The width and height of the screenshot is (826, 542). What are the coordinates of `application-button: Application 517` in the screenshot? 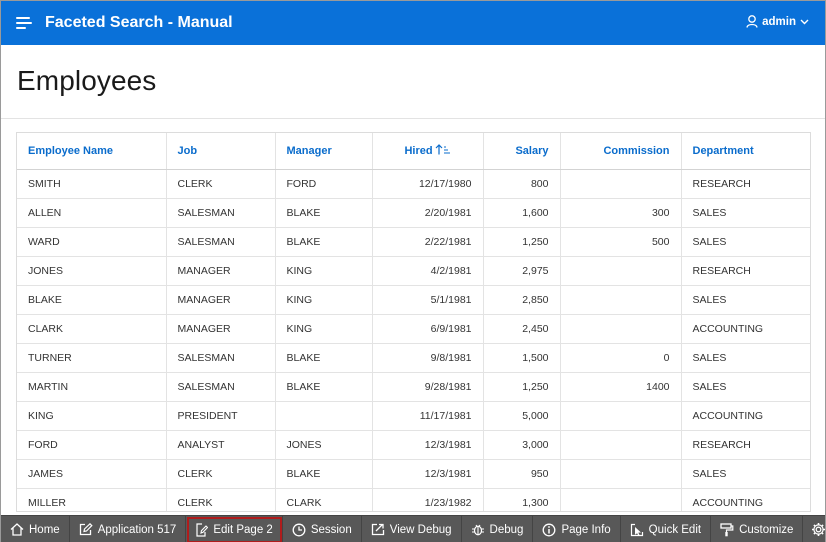 It's located at (128, 528).